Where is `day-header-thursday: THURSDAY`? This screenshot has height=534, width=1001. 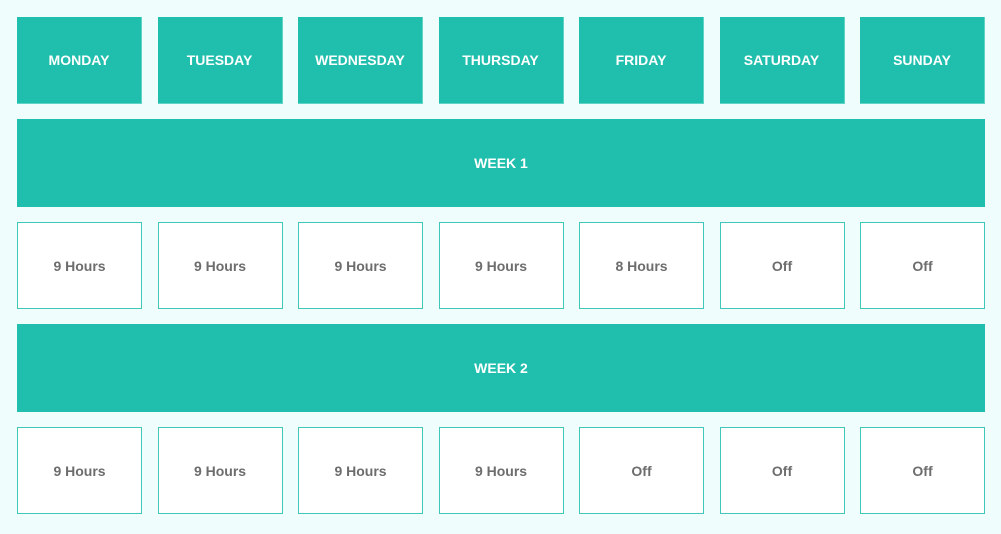 day-header-thursday: THURSDAY is located at coordinates (501, 60).